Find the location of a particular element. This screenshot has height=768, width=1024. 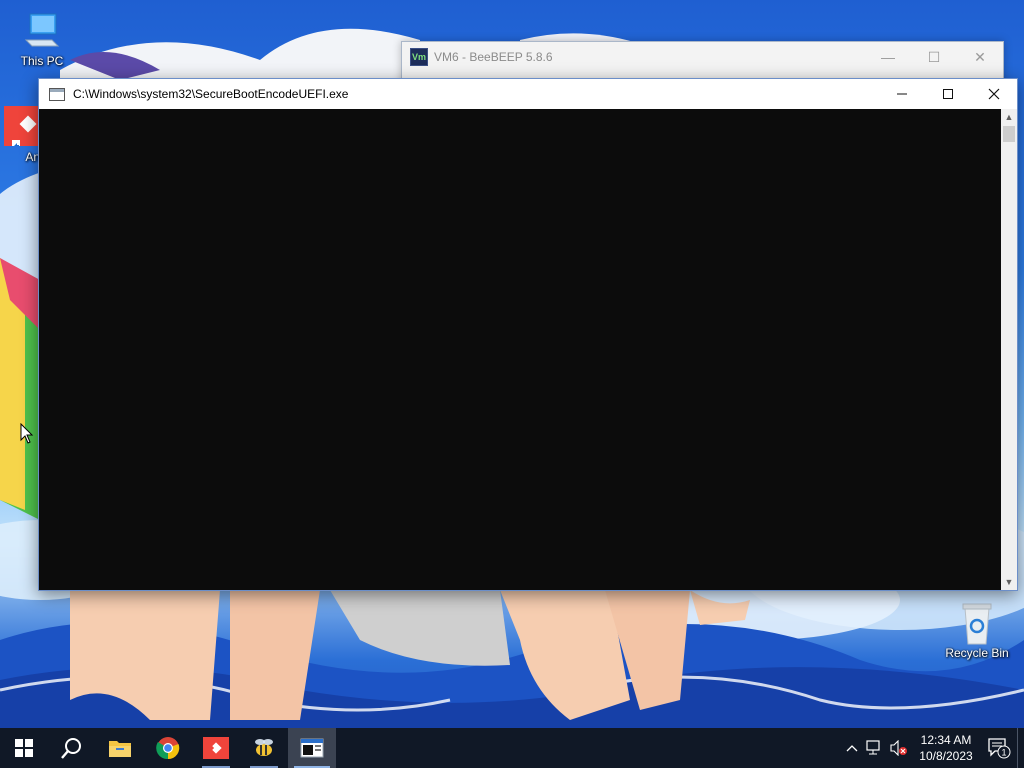

beebeep-taskbar-button is located at coordinates (264, 748).